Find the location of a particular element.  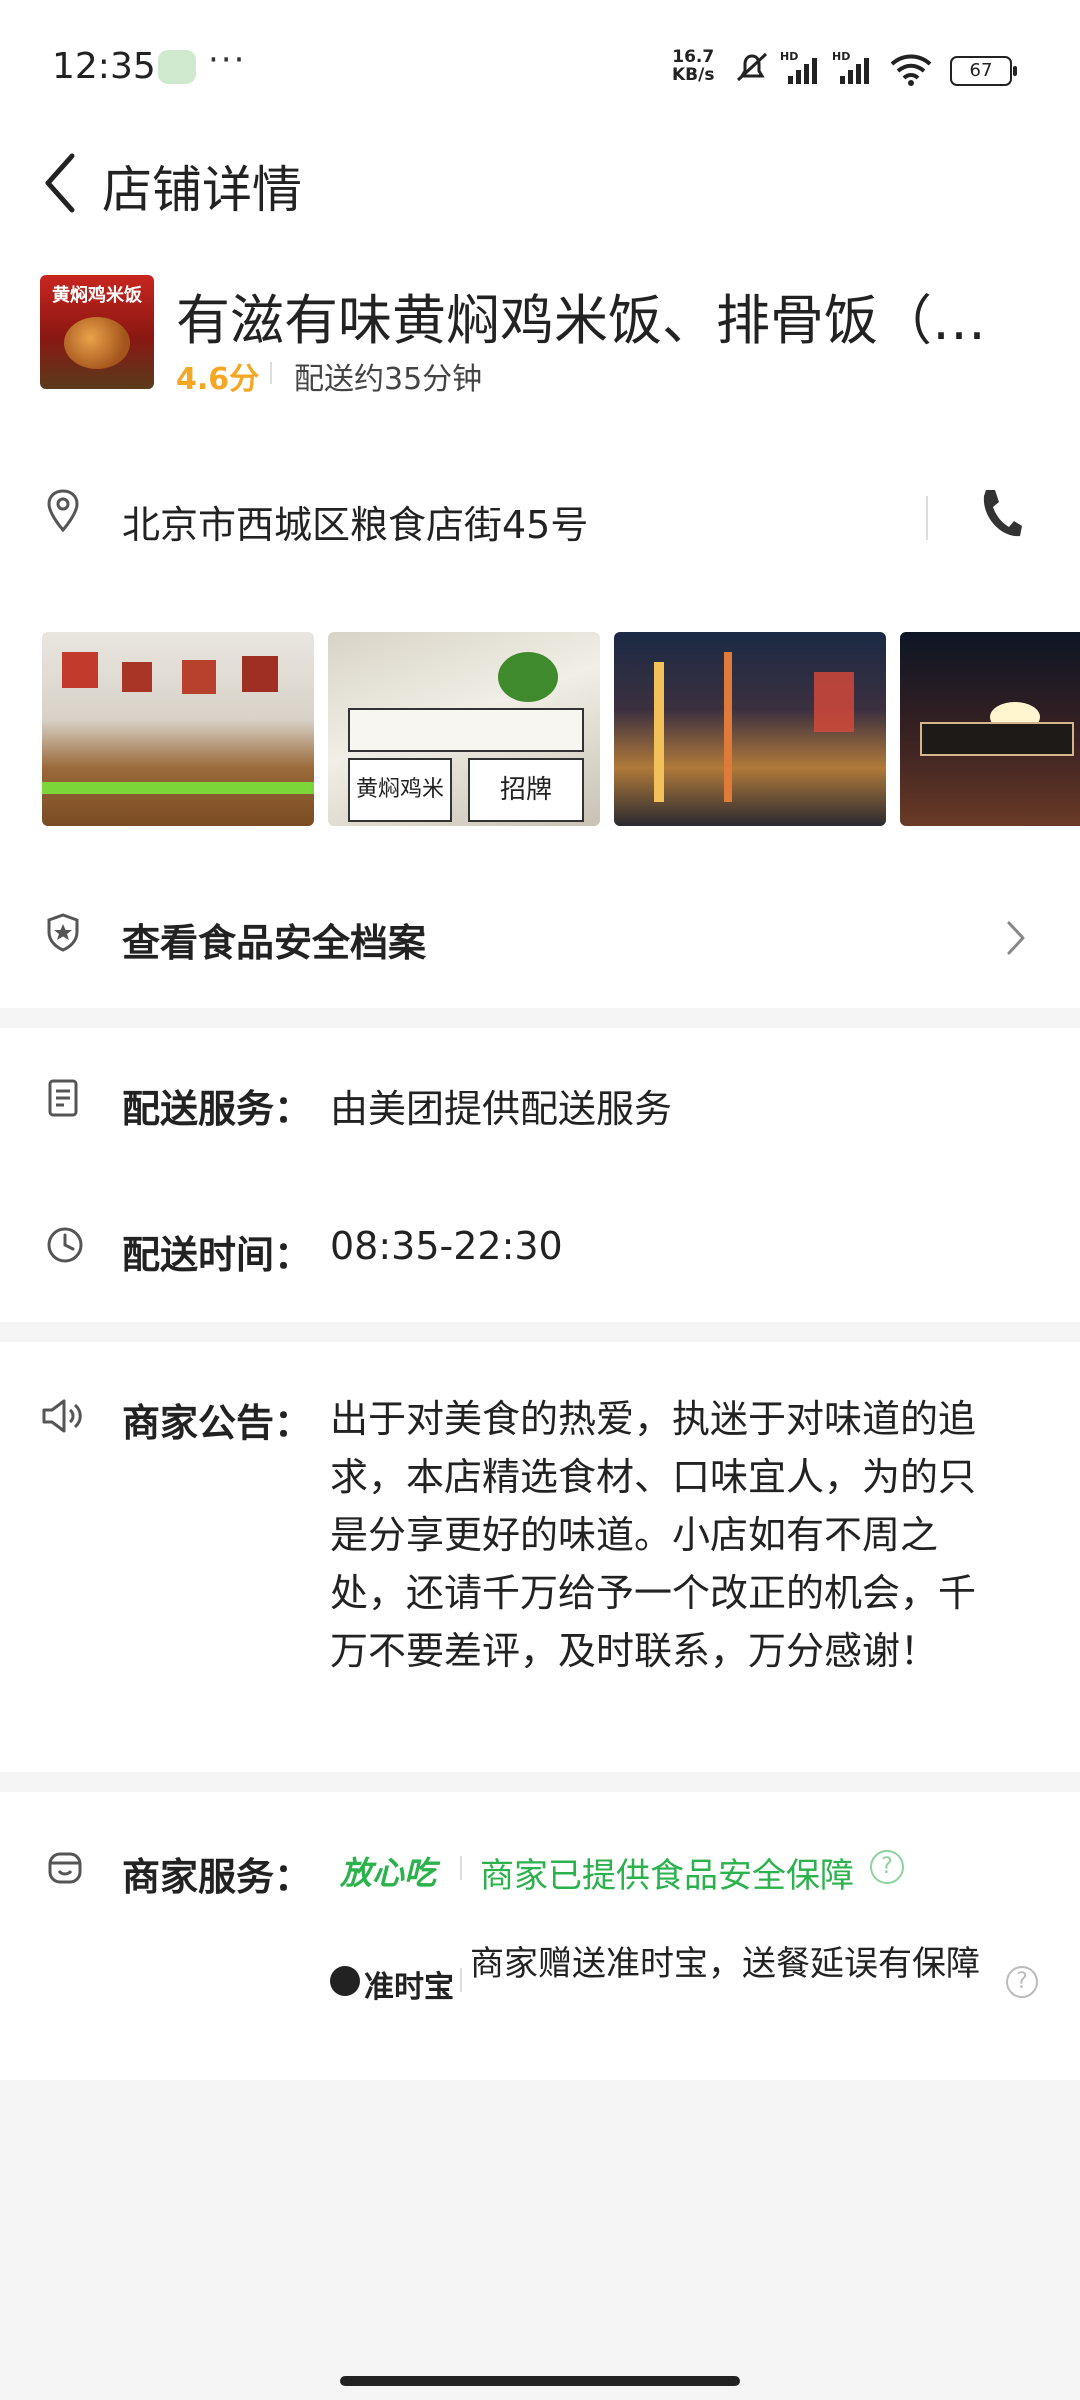

photo-green-stools is located at coordinates (178, 788).